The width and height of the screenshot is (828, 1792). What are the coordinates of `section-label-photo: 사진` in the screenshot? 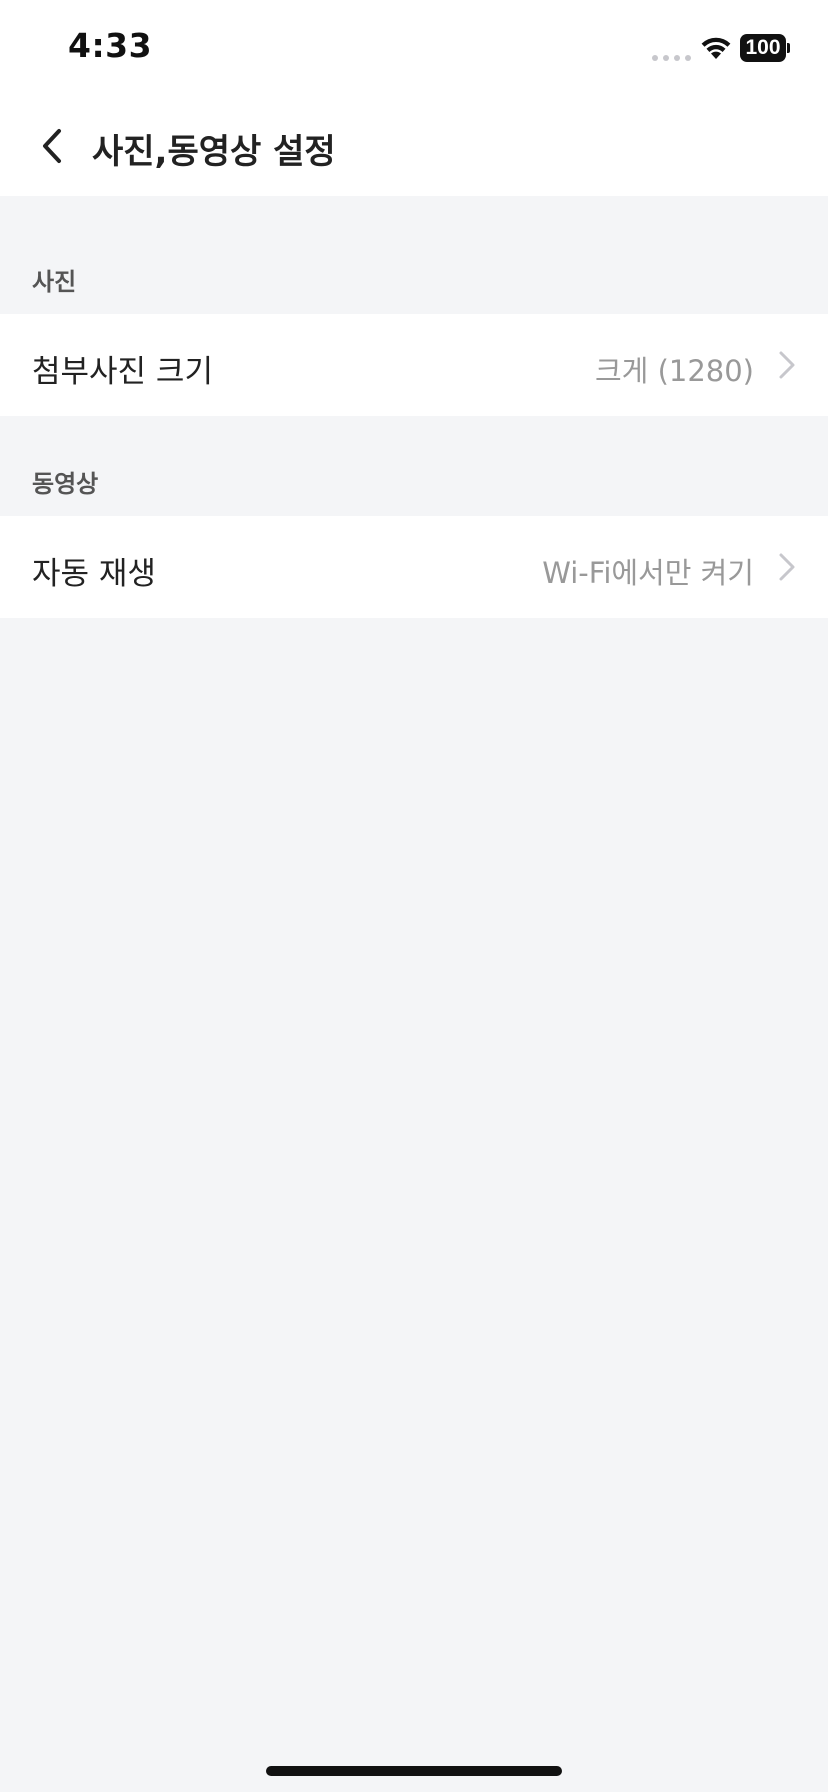 It's located at (54, 282).